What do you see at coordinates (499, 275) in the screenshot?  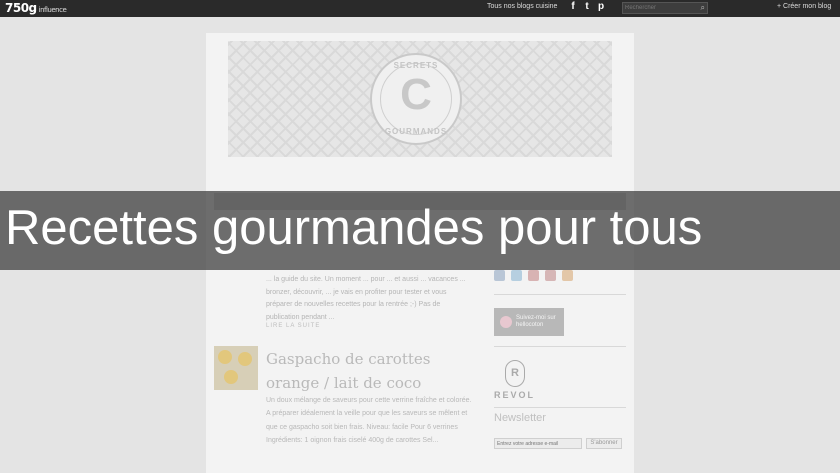 I see `facebook-icon` at bounding box center [499, 275].